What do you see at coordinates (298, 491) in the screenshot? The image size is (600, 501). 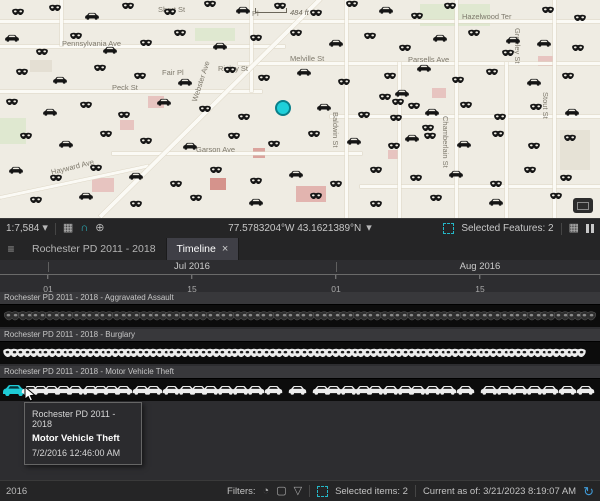 I see `funnel-icon: ▽` at bounding box center [298, 491].